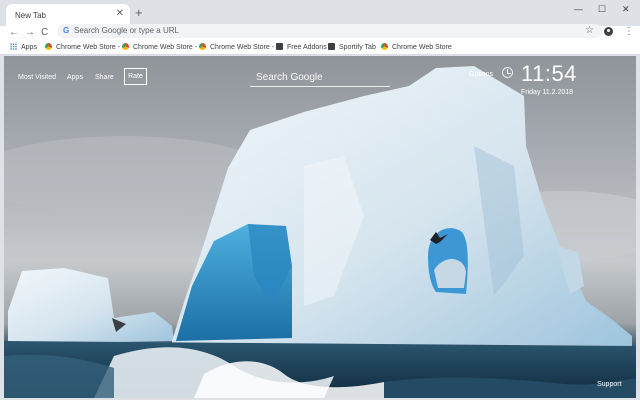 Image resolution: width=640 pixels, height=400 pixels. I want to click on bookmark-label: Chrome Web Store, so click(422, 47).